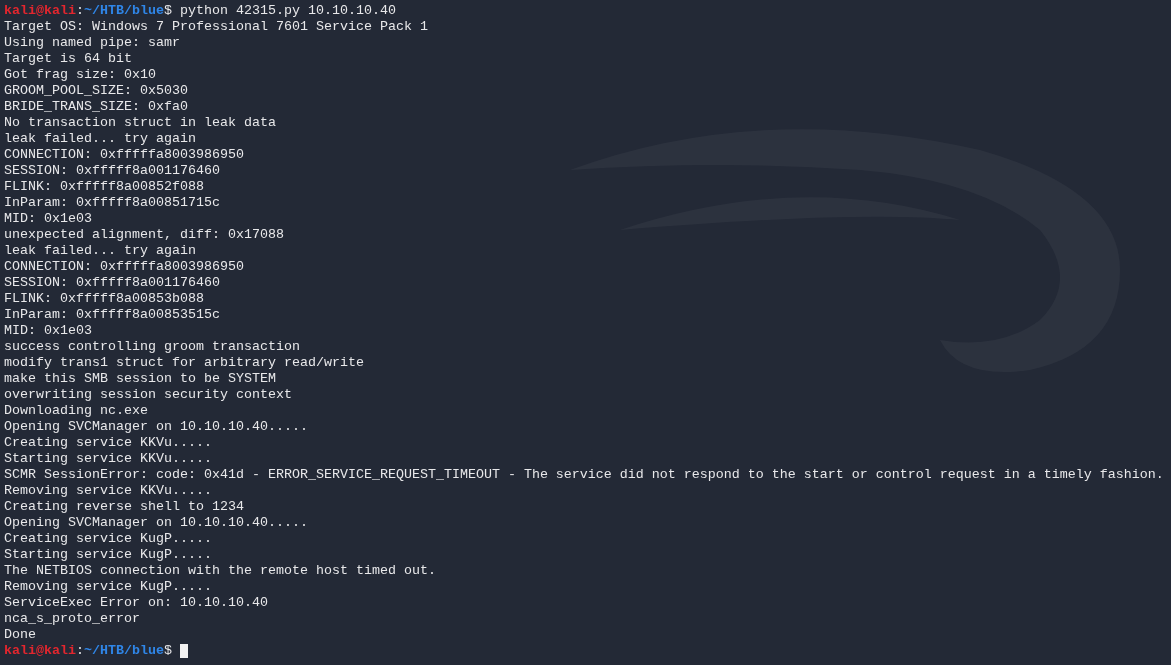  I want to click on output-line: Got frag size: 0x10, so click(80, 75).